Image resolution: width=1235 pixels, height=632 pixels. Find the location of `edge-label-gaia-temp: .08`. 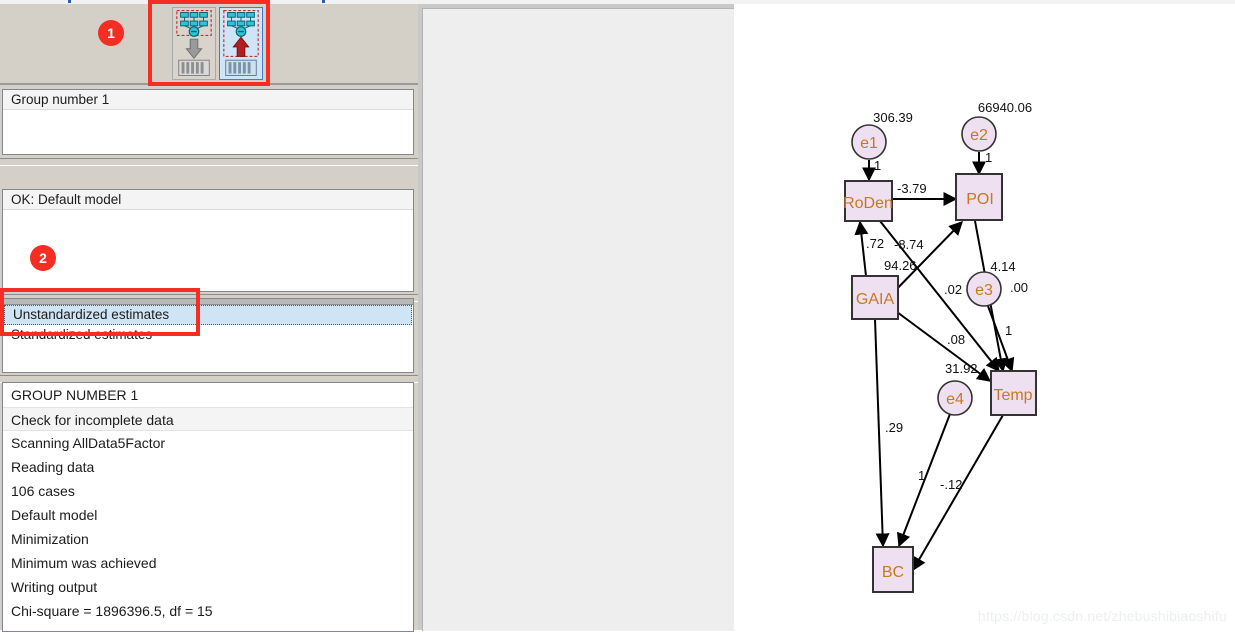

edge-label-gaia-temp: .08 is located at coordinates (956, 339).